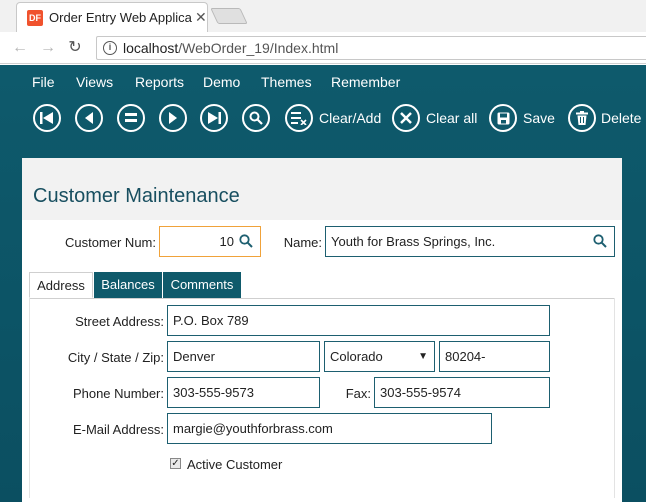  What do you see at coordinates (358, 393) in the screenshot?
I see `fax-label: Fax:` at bounding box center [358, 393].